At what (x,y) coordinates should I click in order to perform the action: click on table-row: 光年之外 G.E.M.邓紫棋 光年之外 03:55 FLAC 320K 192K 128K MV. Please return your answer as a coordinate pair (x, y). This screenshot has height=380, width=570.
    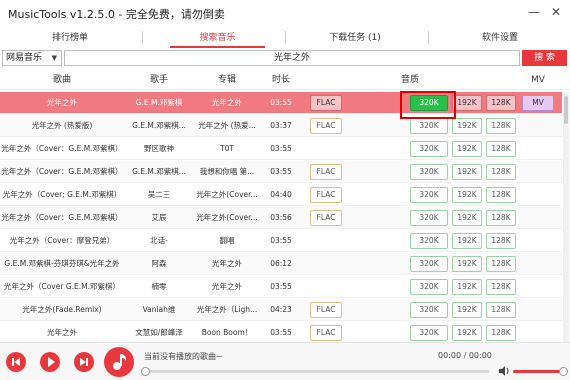
    Looking at the image, I should click on (281, 103).